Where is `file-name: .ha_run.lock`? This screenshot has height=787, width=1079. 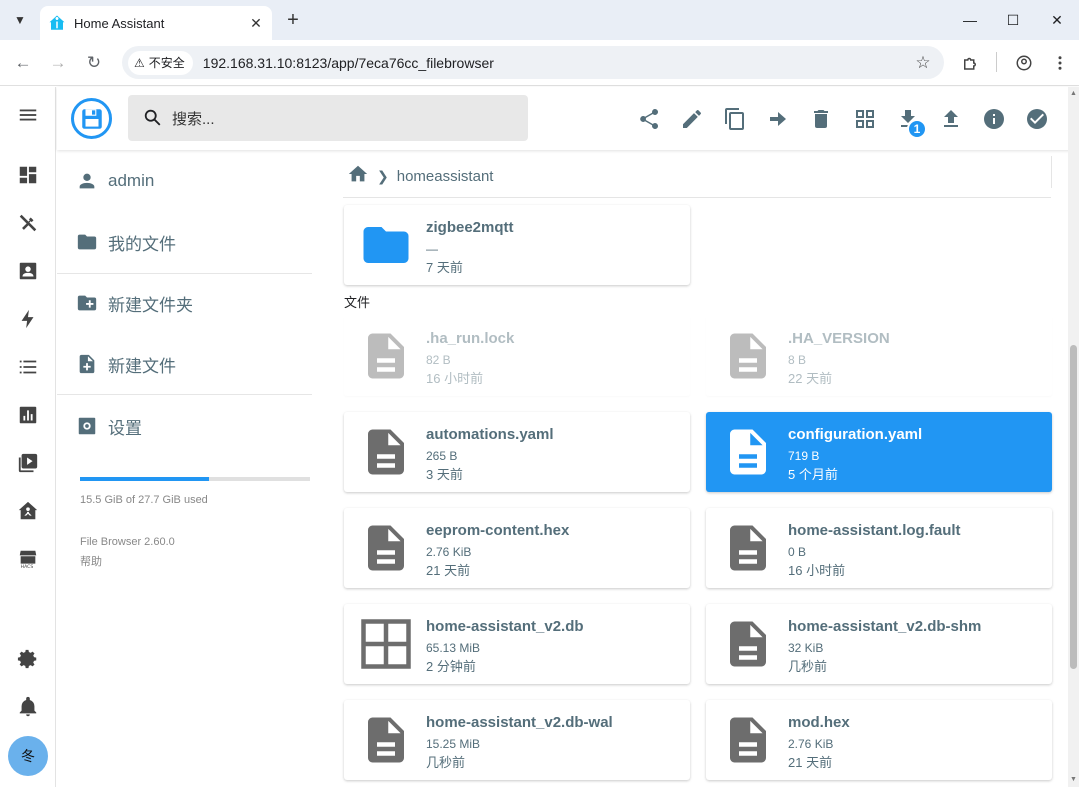
file-name: .ha_run.lock is located at coordinates (470, 338).